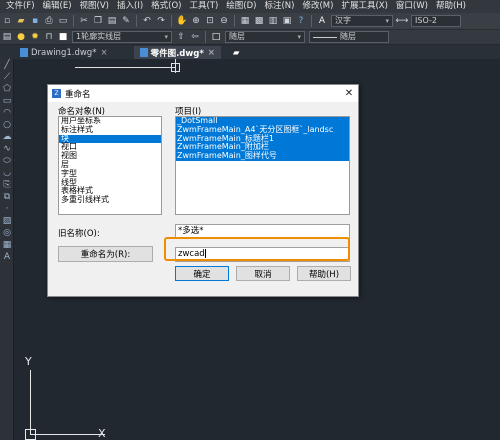  What do you see at coordinates (7, 256) in the screenshot?
I see `mtext-icon: A` at bounding box center [7, 256].